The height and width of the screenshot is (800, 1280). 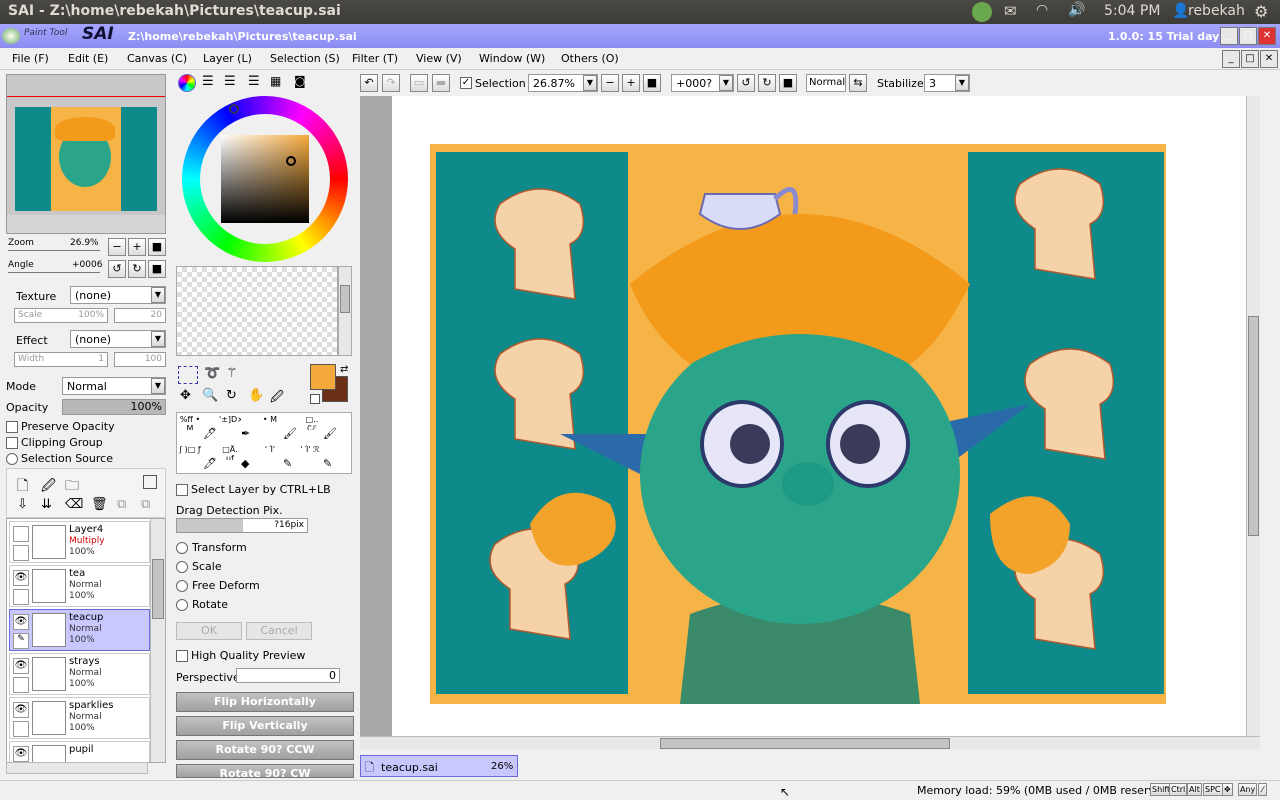 I want to click on hq-preview-checkbox, so click(x=182, y=656).